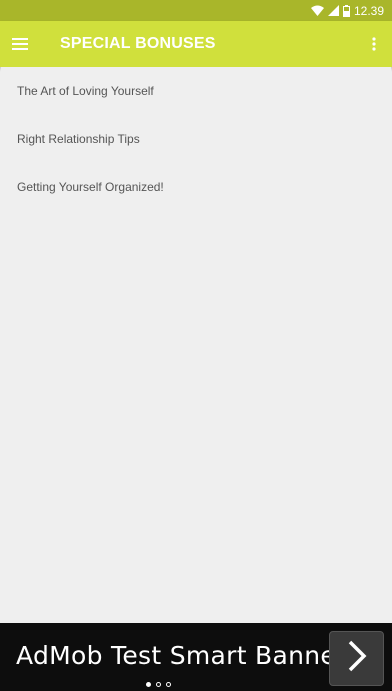 This screenshot has width=392, height=691. Describe the element at coordinates (78, 139) in the screenshot. I see `list-item-label: Right Relationship Tips` at that location.